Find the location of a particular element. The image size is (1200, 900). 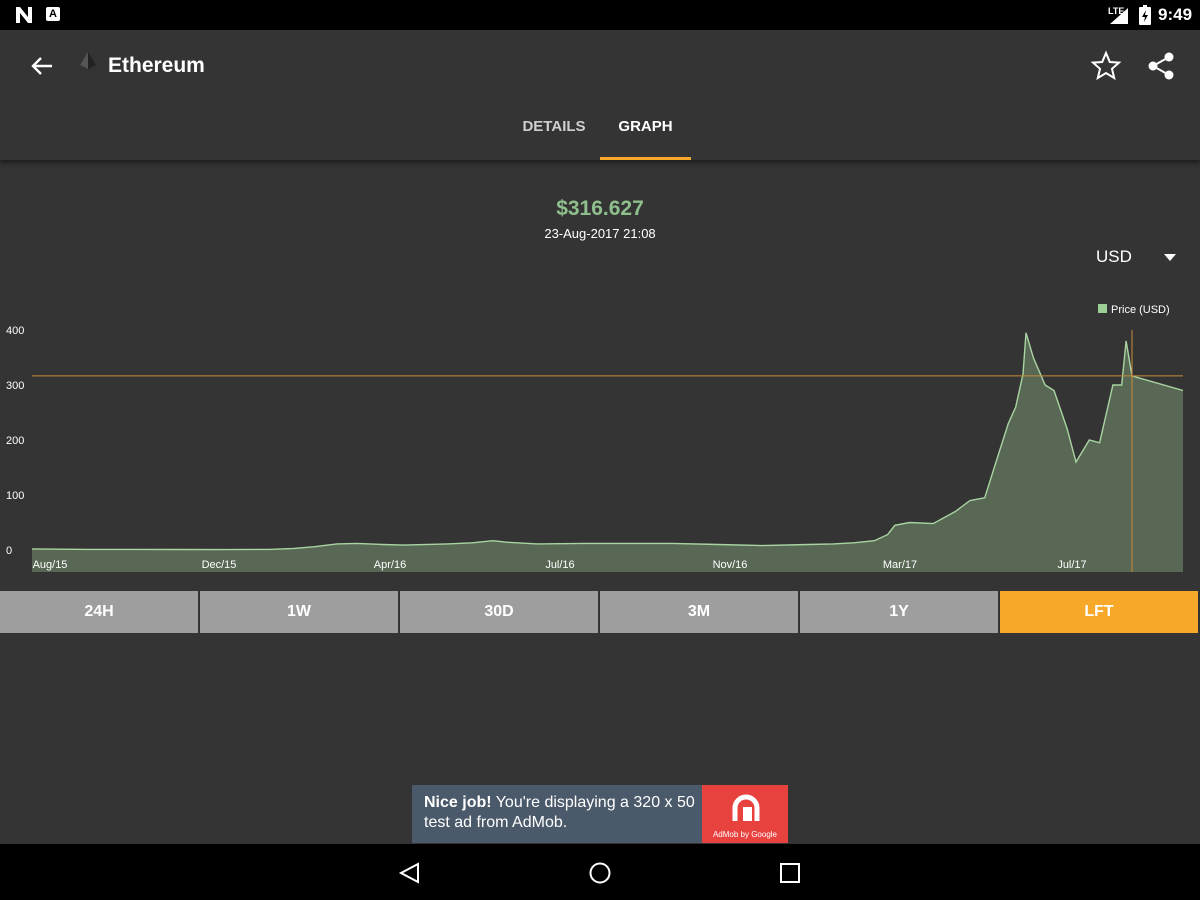

status-bar: A LTE 9:49 is located at coordinates (600, 15).